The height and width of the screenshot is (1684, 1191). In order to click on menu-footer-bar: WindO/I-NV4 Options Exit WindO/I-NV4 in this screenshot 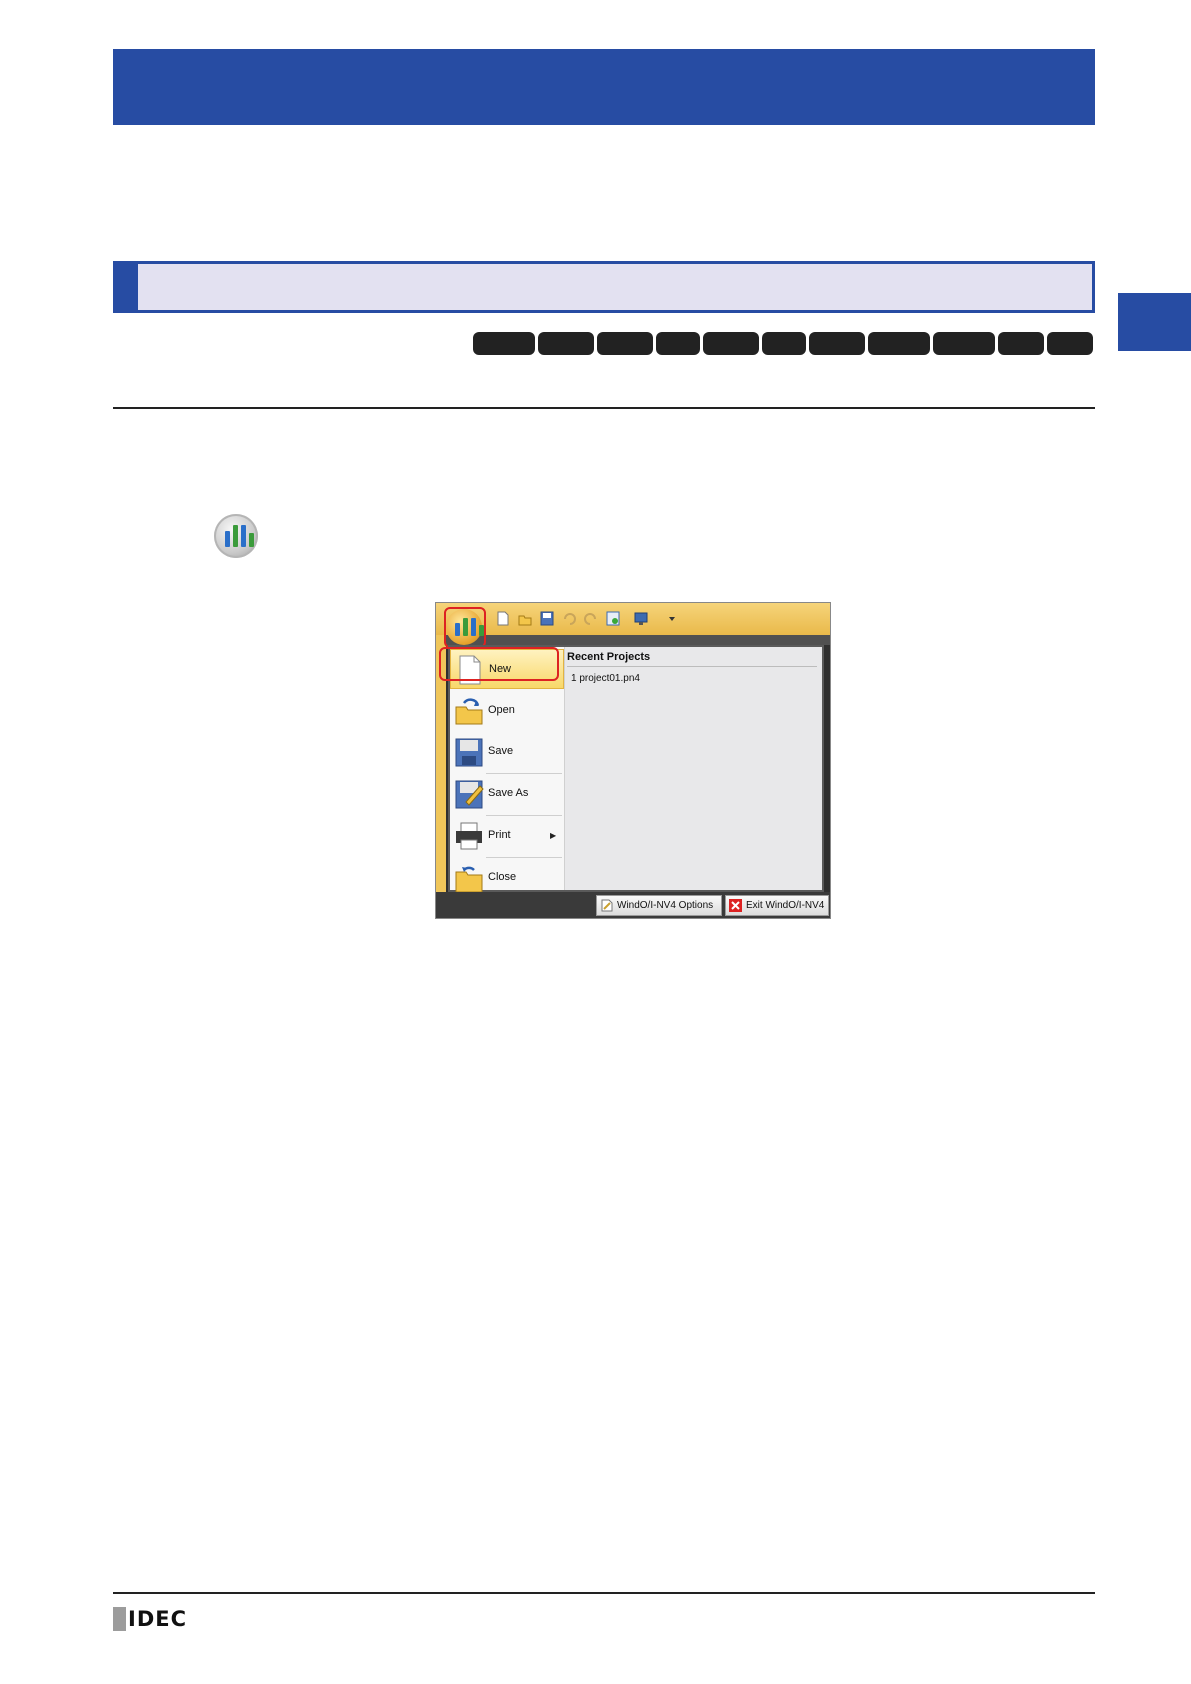, I will do `click(633, 905)`.